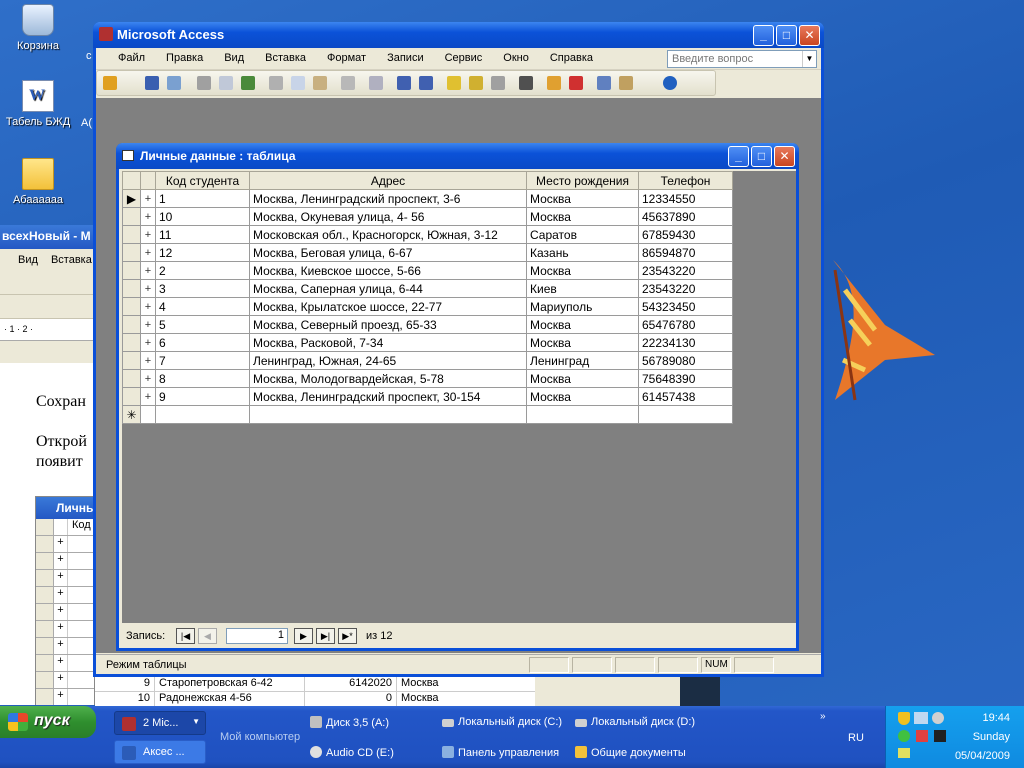 This screenshot has height=768, width=1024. I want to click on cut-icon, so click(276, 83).